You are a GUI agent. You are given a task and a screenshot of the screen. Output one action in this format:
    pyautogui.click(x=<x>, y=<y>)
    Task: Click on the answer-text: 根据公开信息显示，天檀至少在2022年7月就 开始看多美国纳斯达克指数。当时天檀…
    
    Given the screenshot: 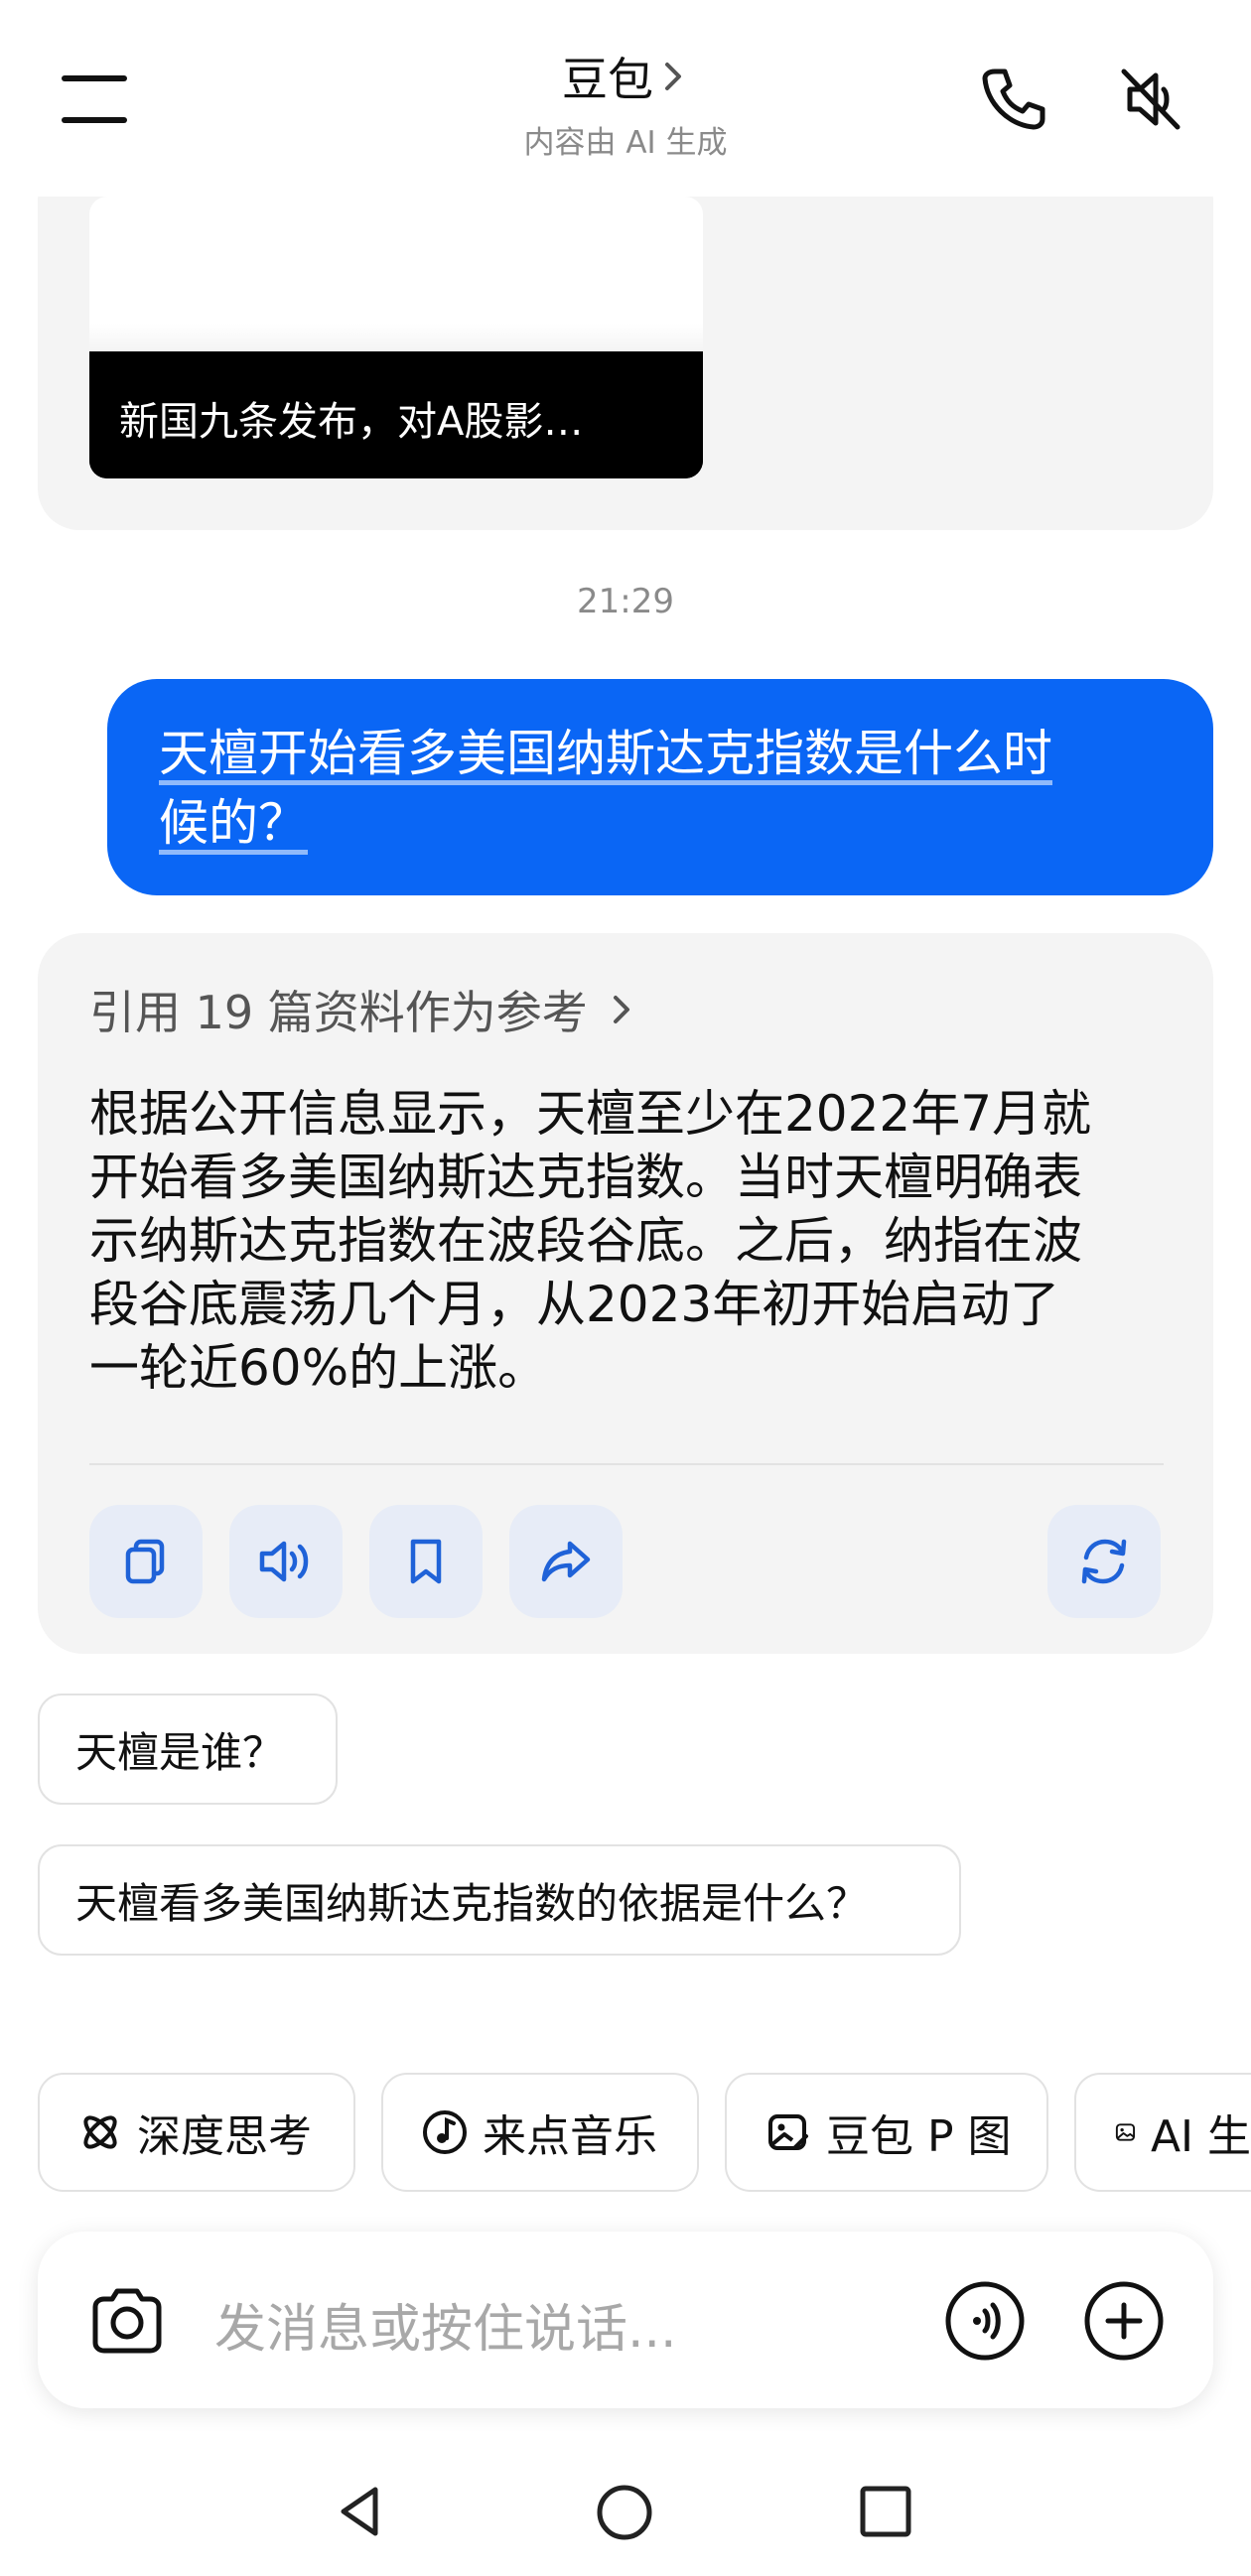 What is the action you would take?
    pyautogui.click(x=630, y=1241)
    